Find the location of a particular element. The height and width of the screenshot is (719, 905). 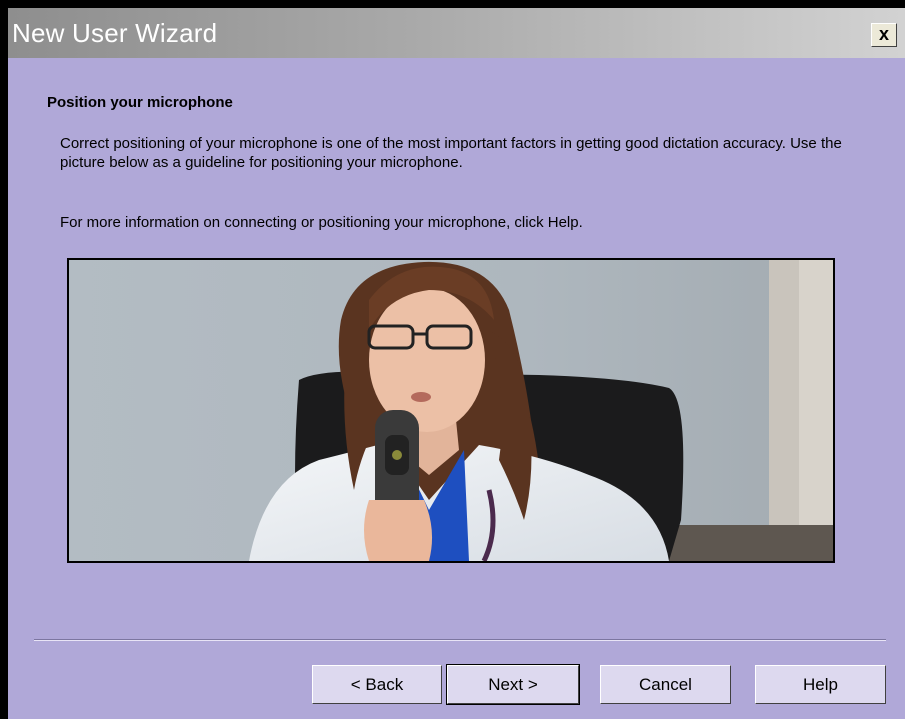

window-title: New User Wizard is located at coordinates (115, 33).